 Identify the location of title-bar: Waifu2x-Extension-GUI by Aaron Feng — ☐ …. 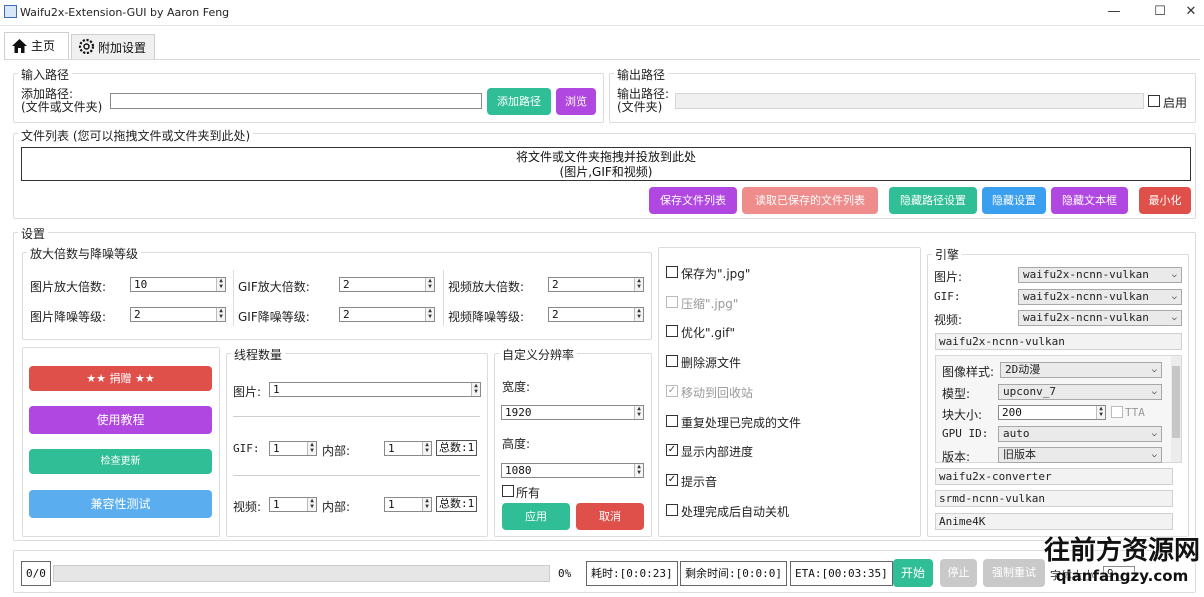
(602, 13).